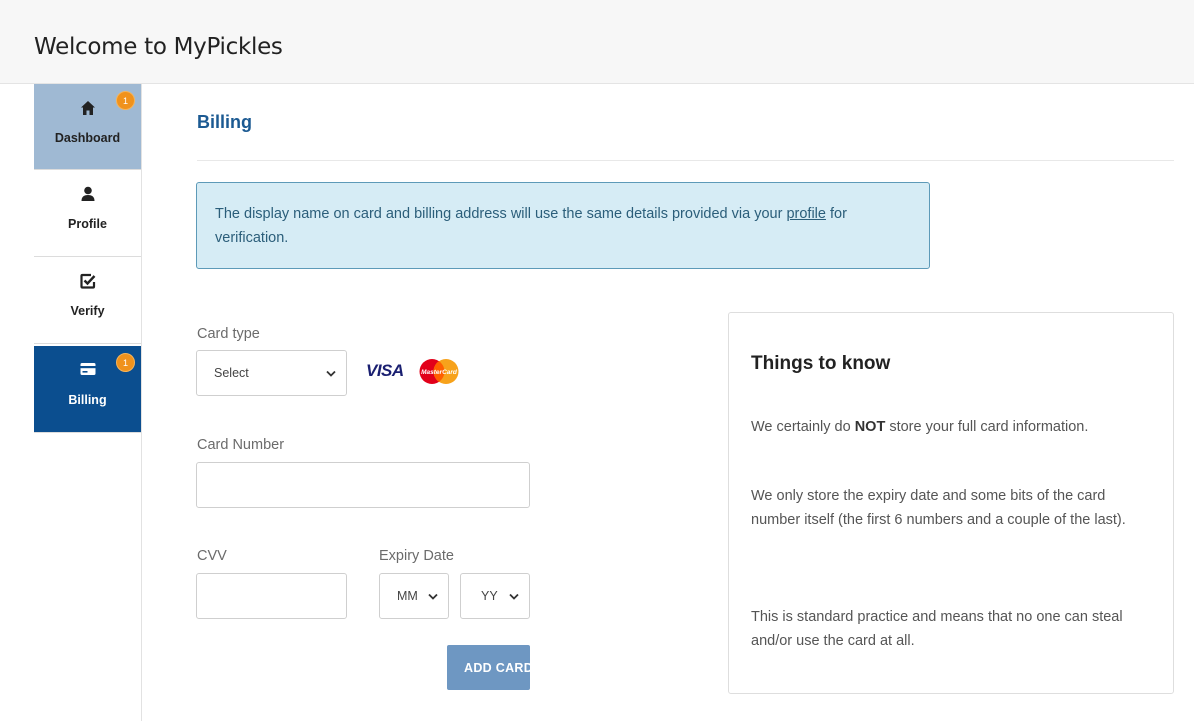  Describe the element at coordinates (228, 334) in the screenshot. I see `card-type-label: Card type` at that location.